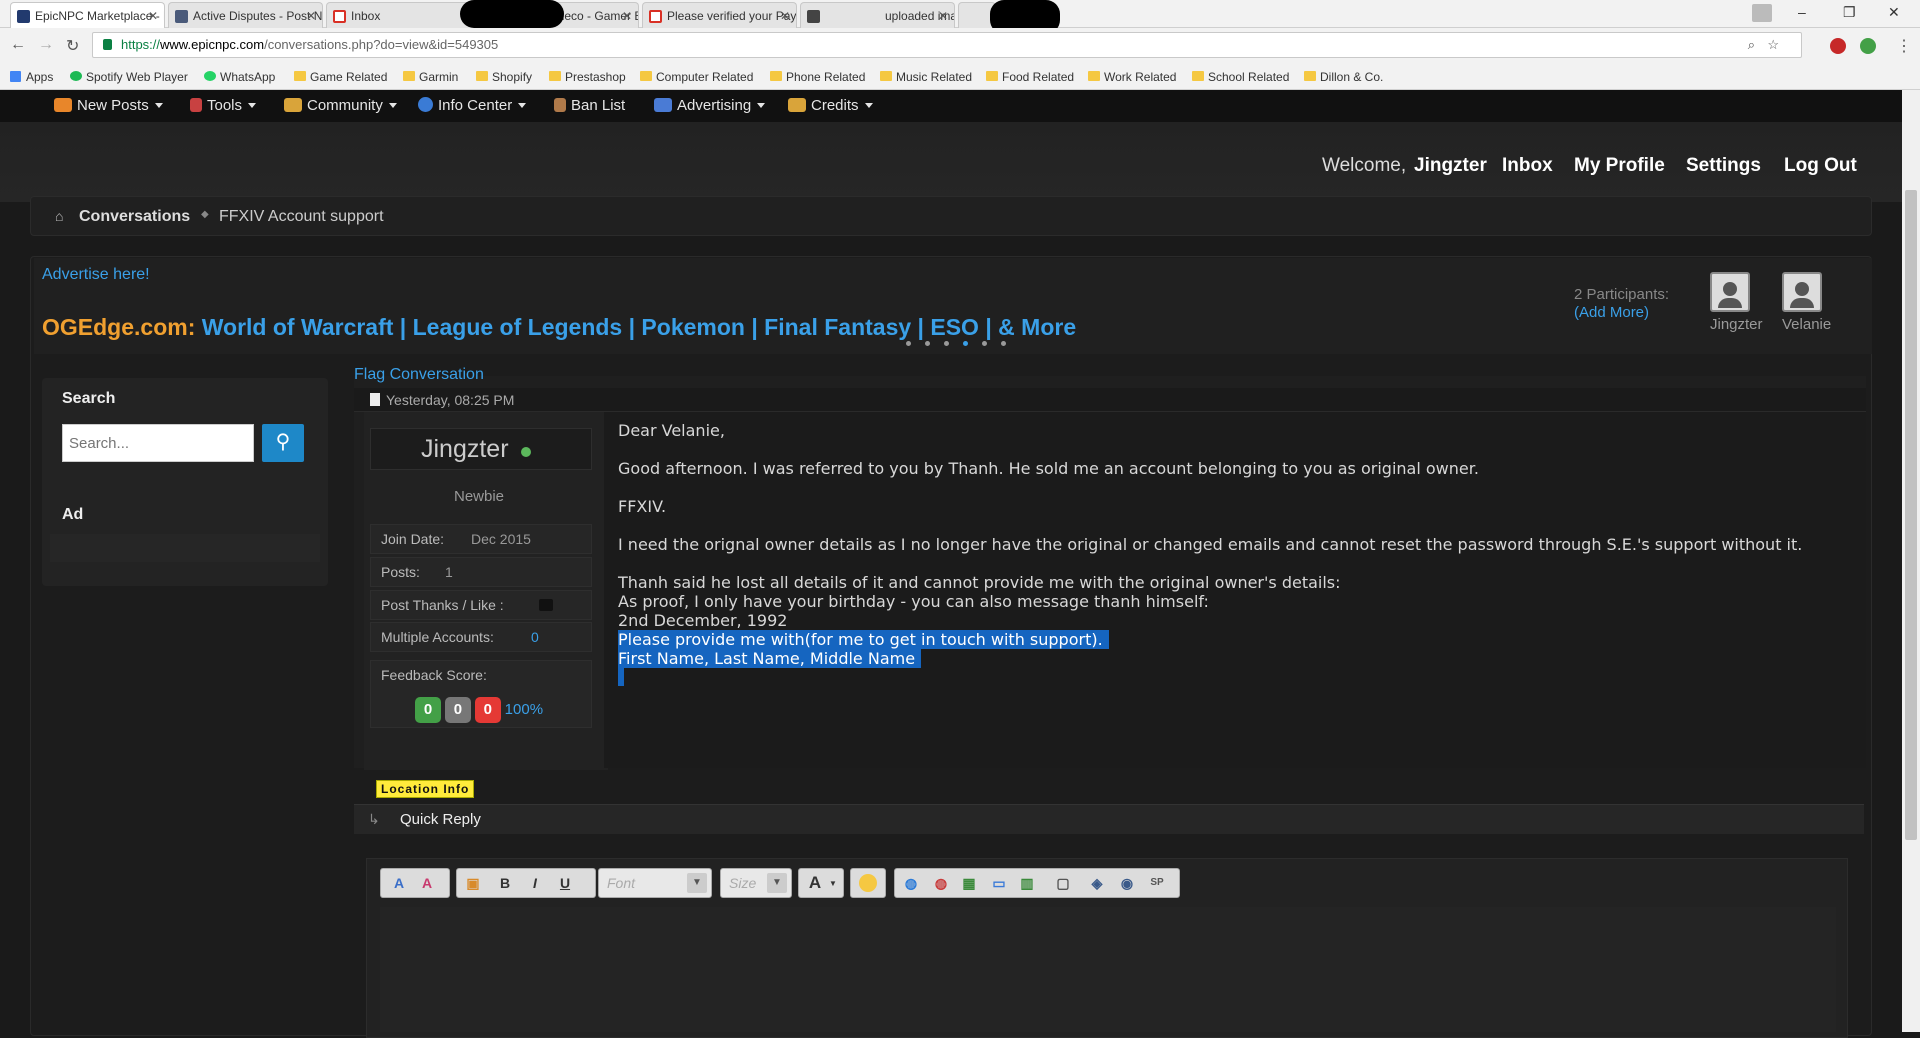  Describe the element at coordinates (1240, 77) in the screenshot. I see `bookmark-folder: School Related` at that location.